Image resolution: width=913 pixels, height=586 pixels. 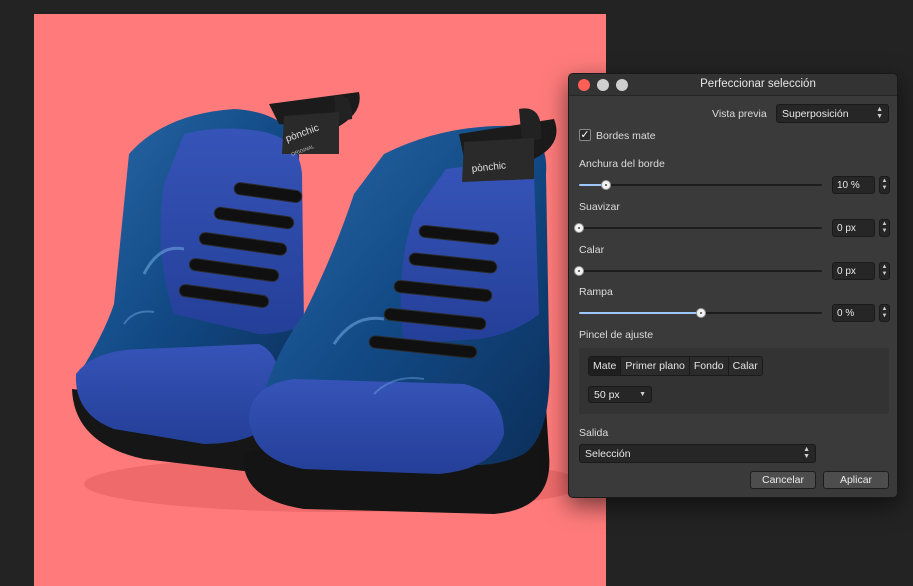 What do you see at coordinates (603, 85) in the screenshot?
I see `minimize-icon` at bounding box center [603, 85].